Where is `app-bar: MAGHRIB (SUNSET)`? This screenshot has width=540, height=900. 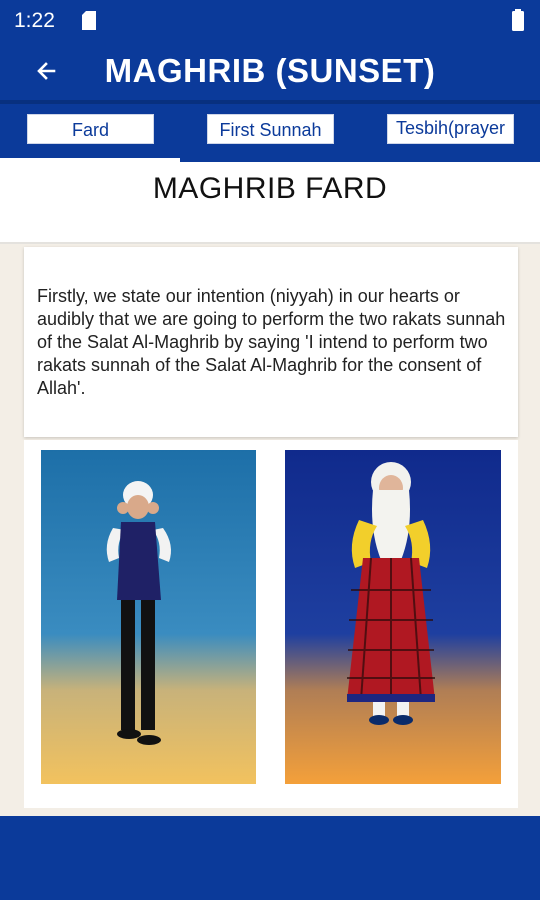 app-bar: MAGHRIB (SUNSET) is located at coordinates (270, 71).